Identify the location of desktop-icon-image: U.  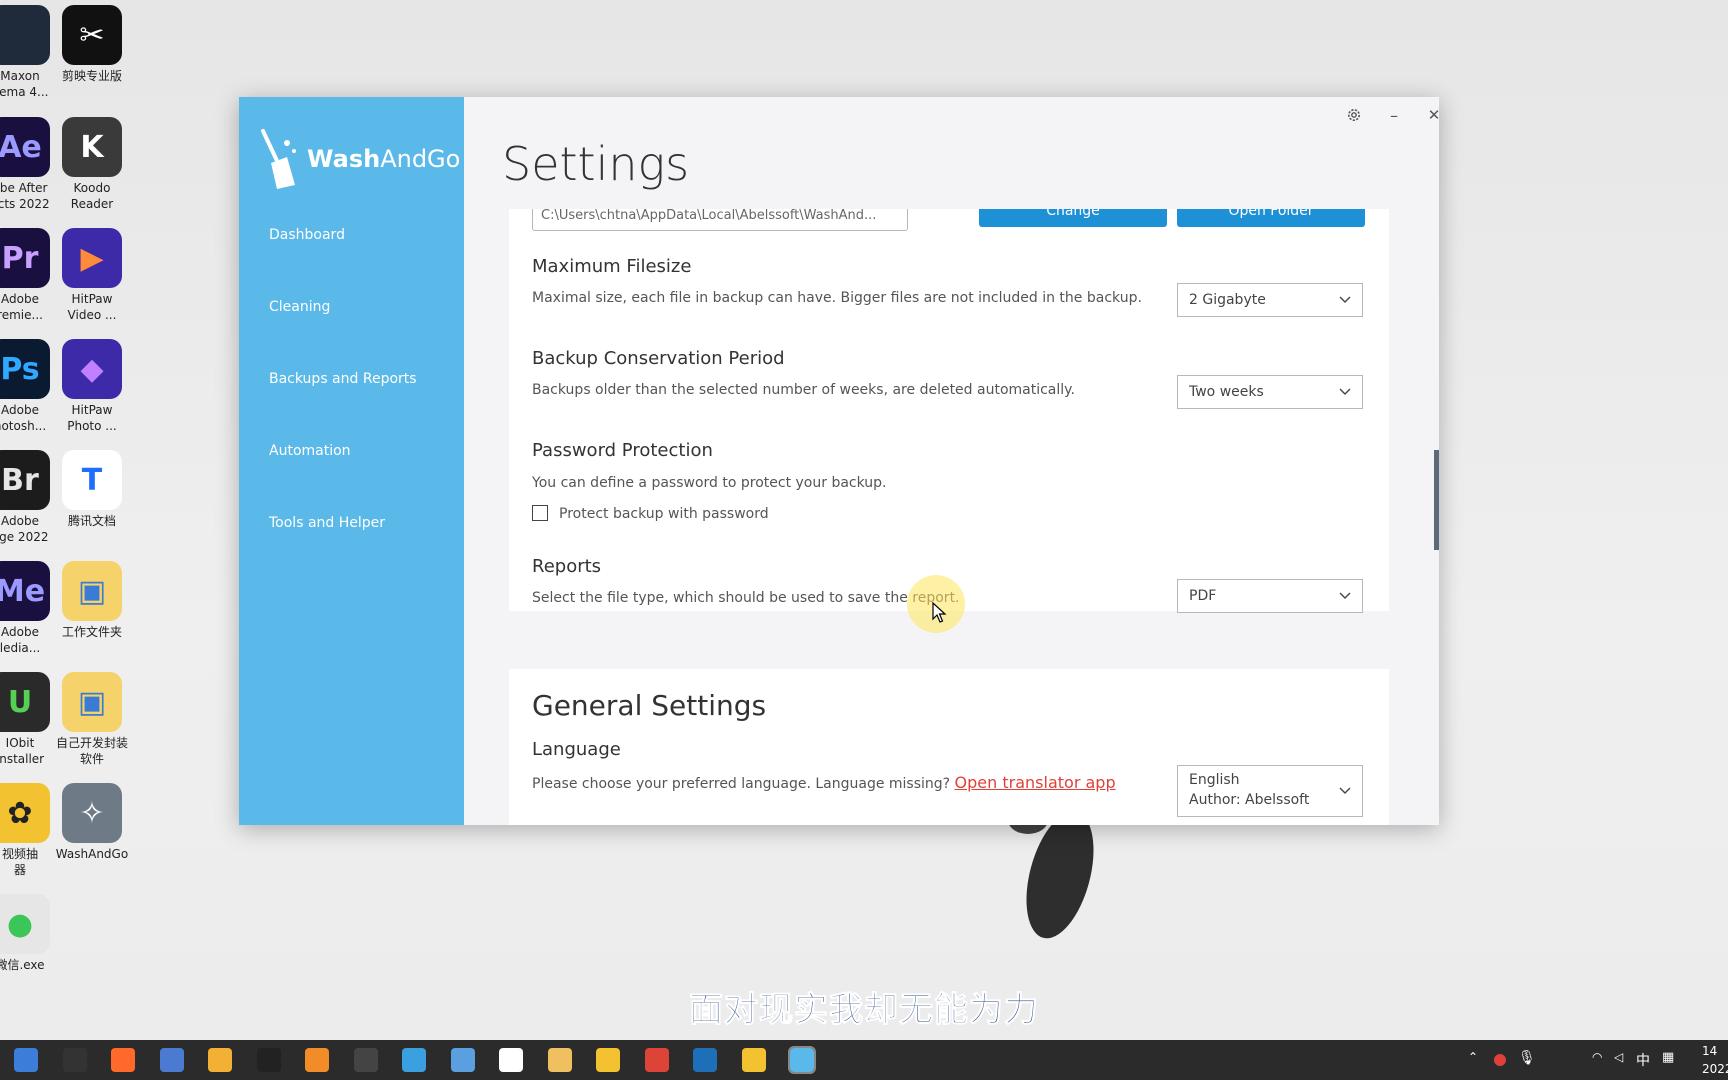
(25, 702).